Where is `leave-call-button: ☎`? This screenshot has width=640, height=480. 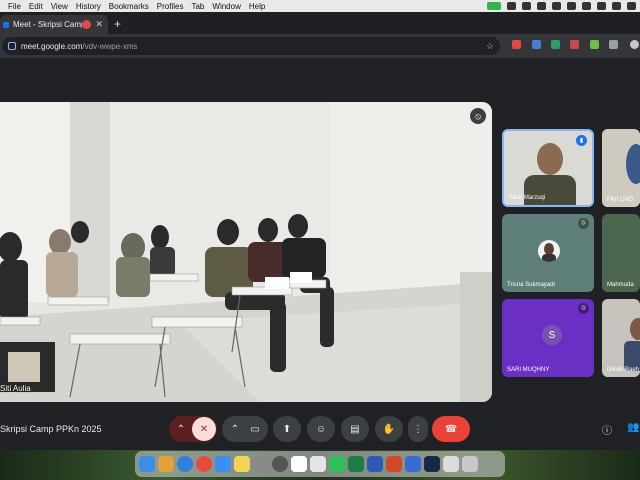 leave-call-button: ☎ is located at coordinates (451, 429).